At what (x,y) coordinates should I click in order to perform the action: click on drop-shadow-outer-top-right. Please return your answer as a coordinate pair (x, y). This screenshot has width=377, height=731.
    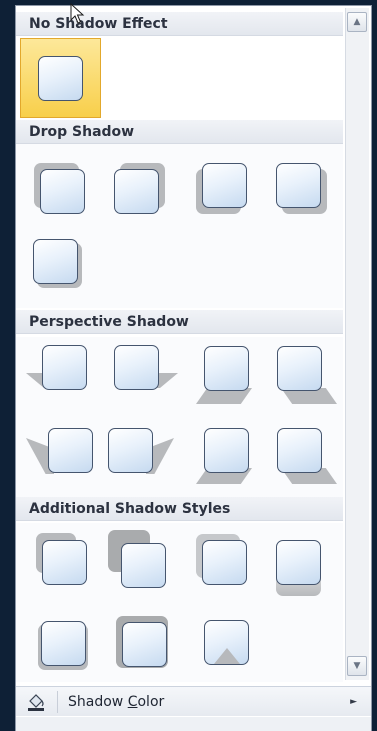
    Looking at the image, I should click on (140, 191).